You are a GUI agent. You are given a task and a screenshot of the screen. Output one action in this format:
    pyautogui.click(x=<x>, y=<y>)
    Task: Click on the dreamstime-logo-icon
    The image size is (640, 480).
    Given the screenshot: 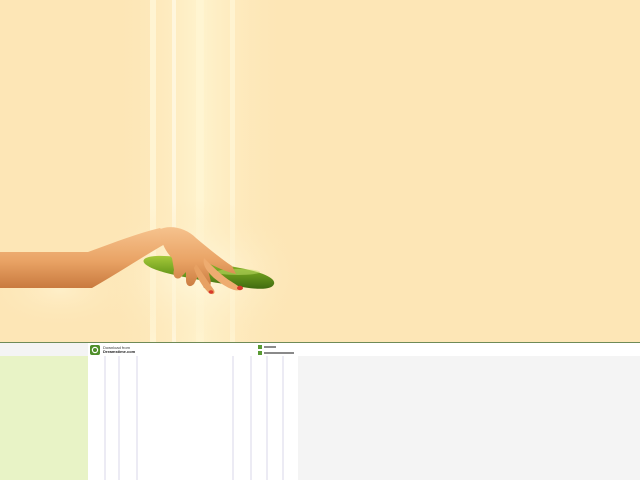 What is the action you would take?
    pyautogui.click(x=95, y=349)
    